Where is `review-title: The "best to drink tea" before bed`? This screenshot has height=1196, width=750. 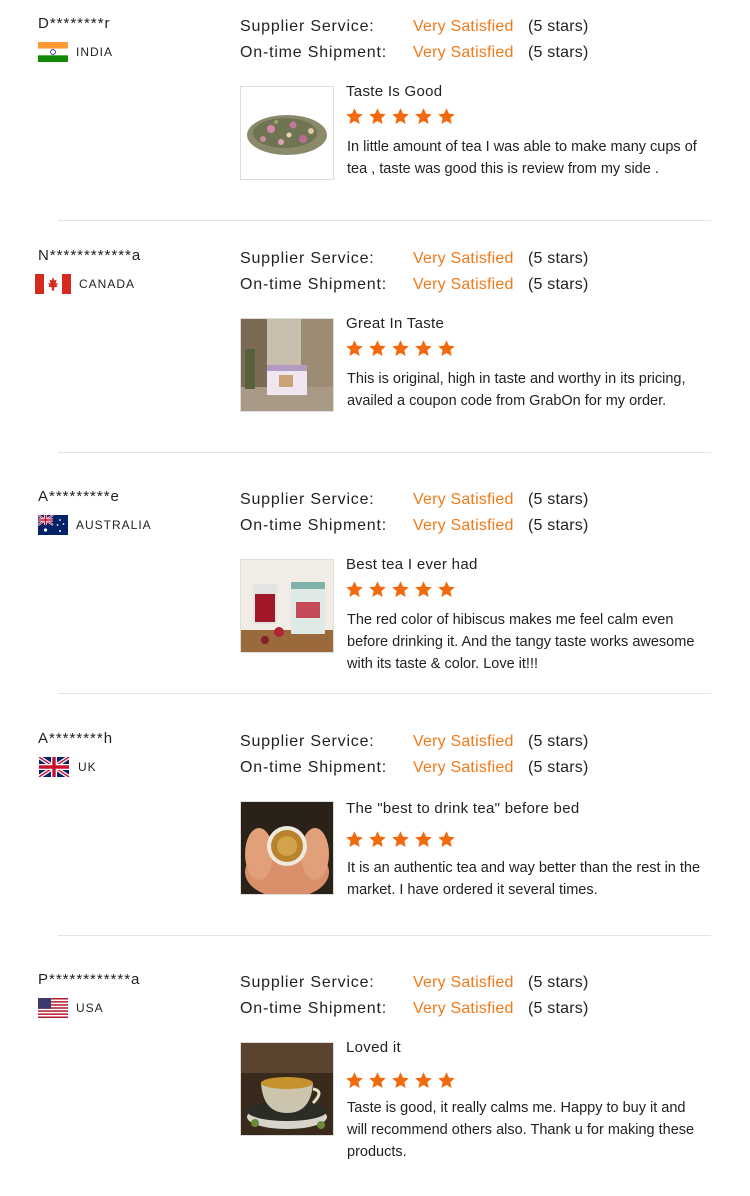
review-title: The "best to drink tea" before bed is located at coordinates (463, 808).